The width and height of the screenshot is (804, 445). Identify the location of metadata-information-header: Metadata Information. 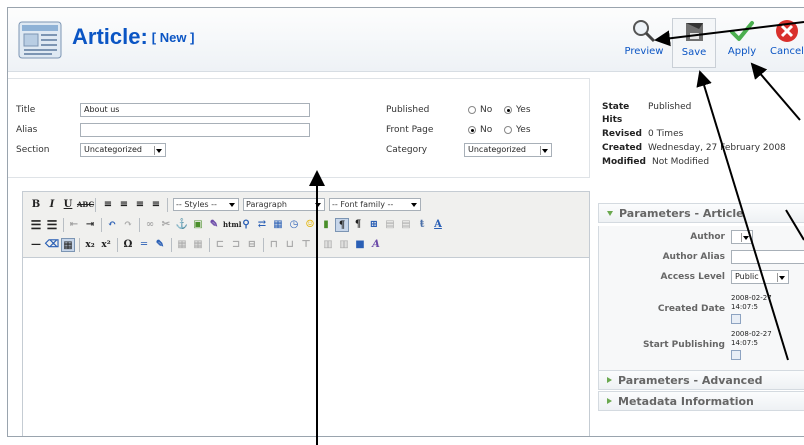
(701, 401).